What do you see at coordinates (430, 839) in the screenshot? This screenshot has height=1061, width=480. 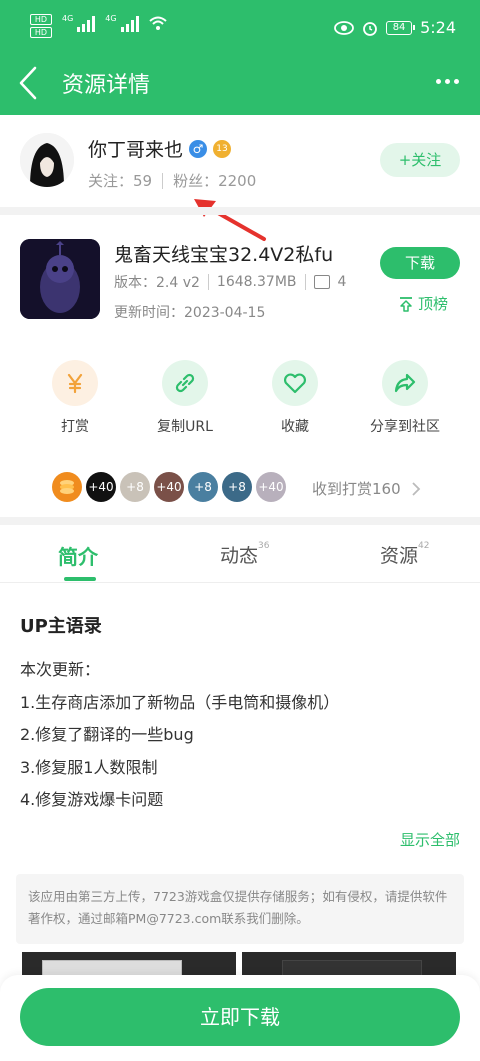 I see `show-all-link: 显示全部` at bounding box center [430, 839].